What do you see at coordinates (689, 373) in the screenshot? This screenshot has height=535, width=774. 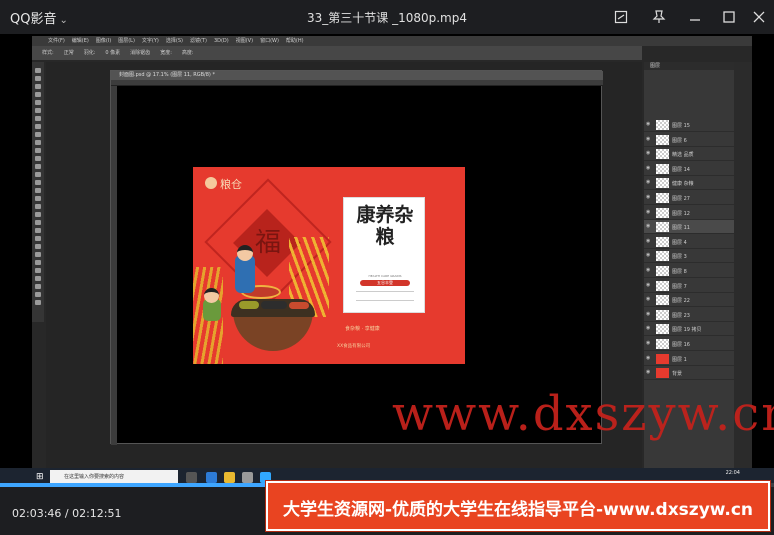 I see `layer-row: ◉ 背景` at bounding box center [689, 373].